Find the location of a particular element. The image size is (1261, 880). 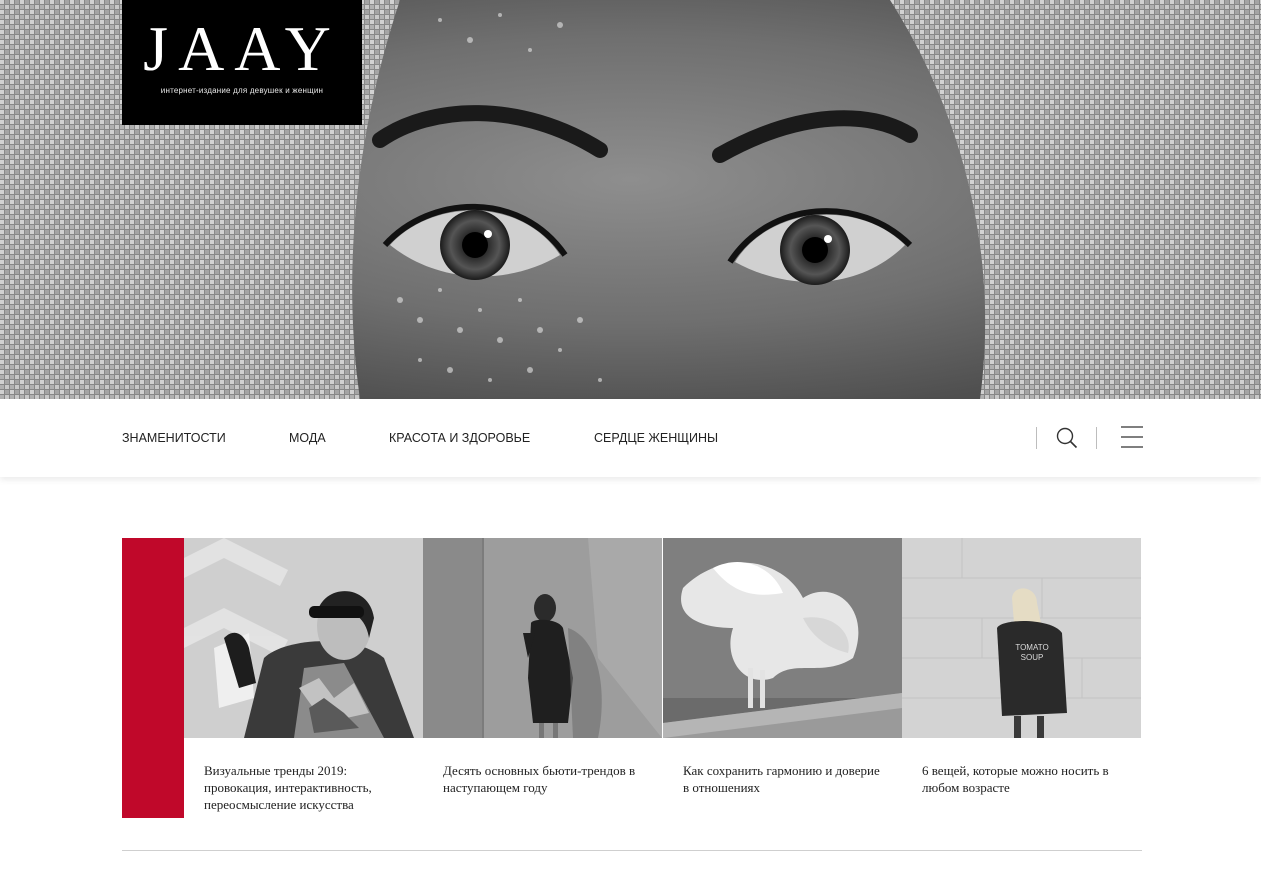

new-section-title: Новое is located at coordinates (30, 678).